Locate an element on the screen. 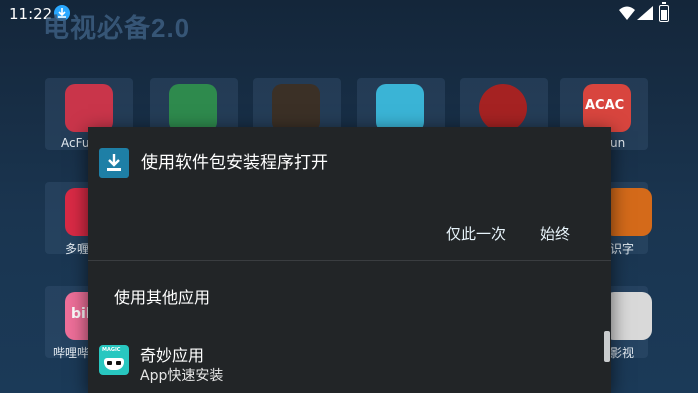 This screenshot has width=698, height=393. acac-icon: ACAC is located at coordinates (607, 108).